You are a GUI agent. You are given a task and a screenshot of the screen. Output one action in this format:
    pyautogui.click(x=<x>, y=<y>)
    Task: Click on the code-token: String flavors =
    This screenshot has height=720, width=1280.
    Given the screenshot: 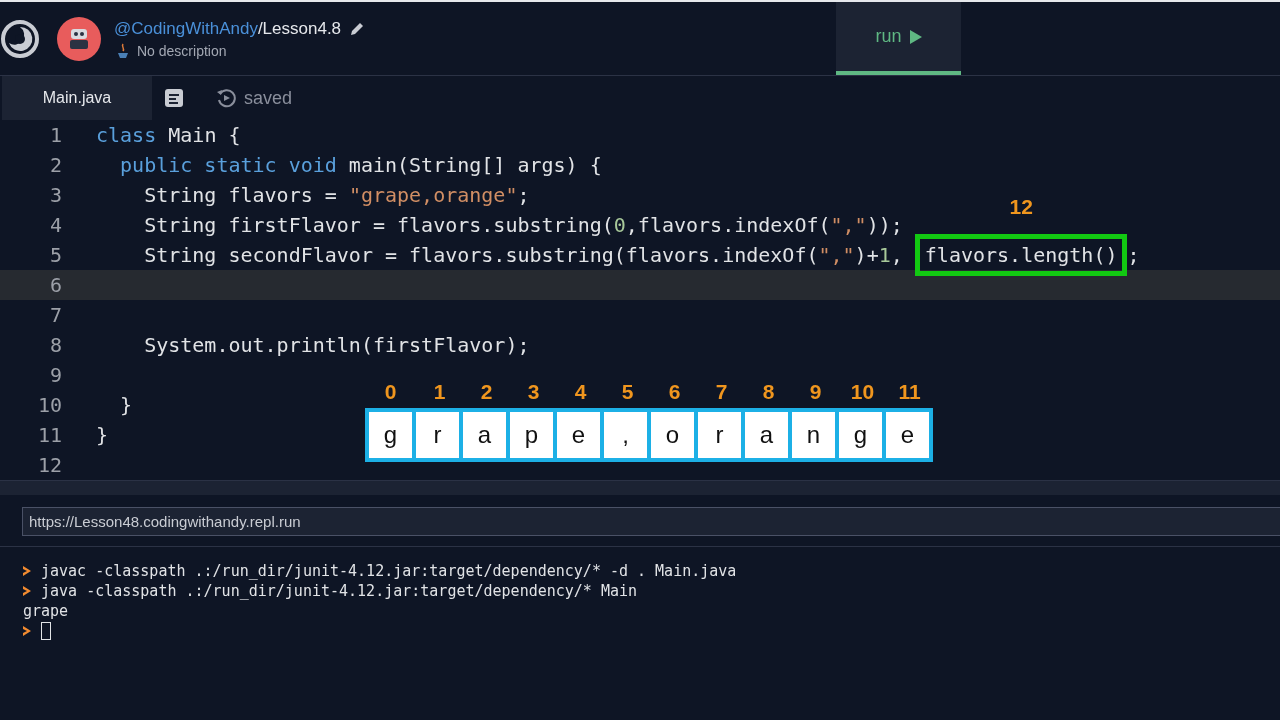 What is the action you would take?
    pyautogui.click(x=240, y=195)
    